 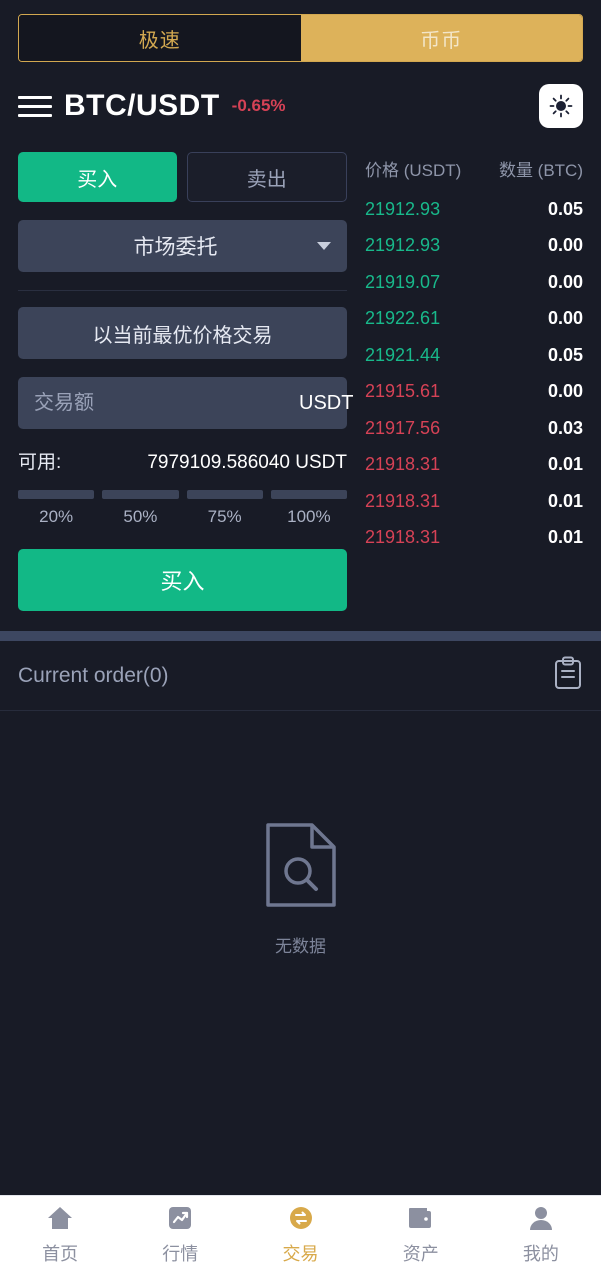 What do you see at coordinates (60, 1254) in the screenshot?
I see `nav-label: 首页` at bounding box center [60, 1254].